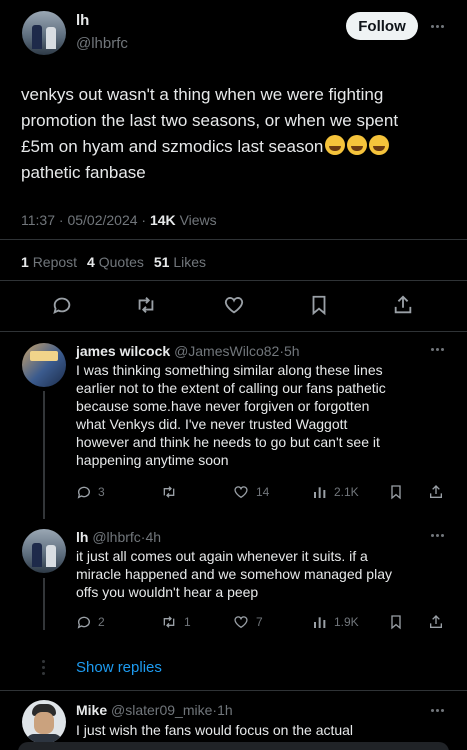  What do you see at coordinates (82, 20) in the screenshot?
I see `author-display-name: lh` at bounding box center [82, 20].